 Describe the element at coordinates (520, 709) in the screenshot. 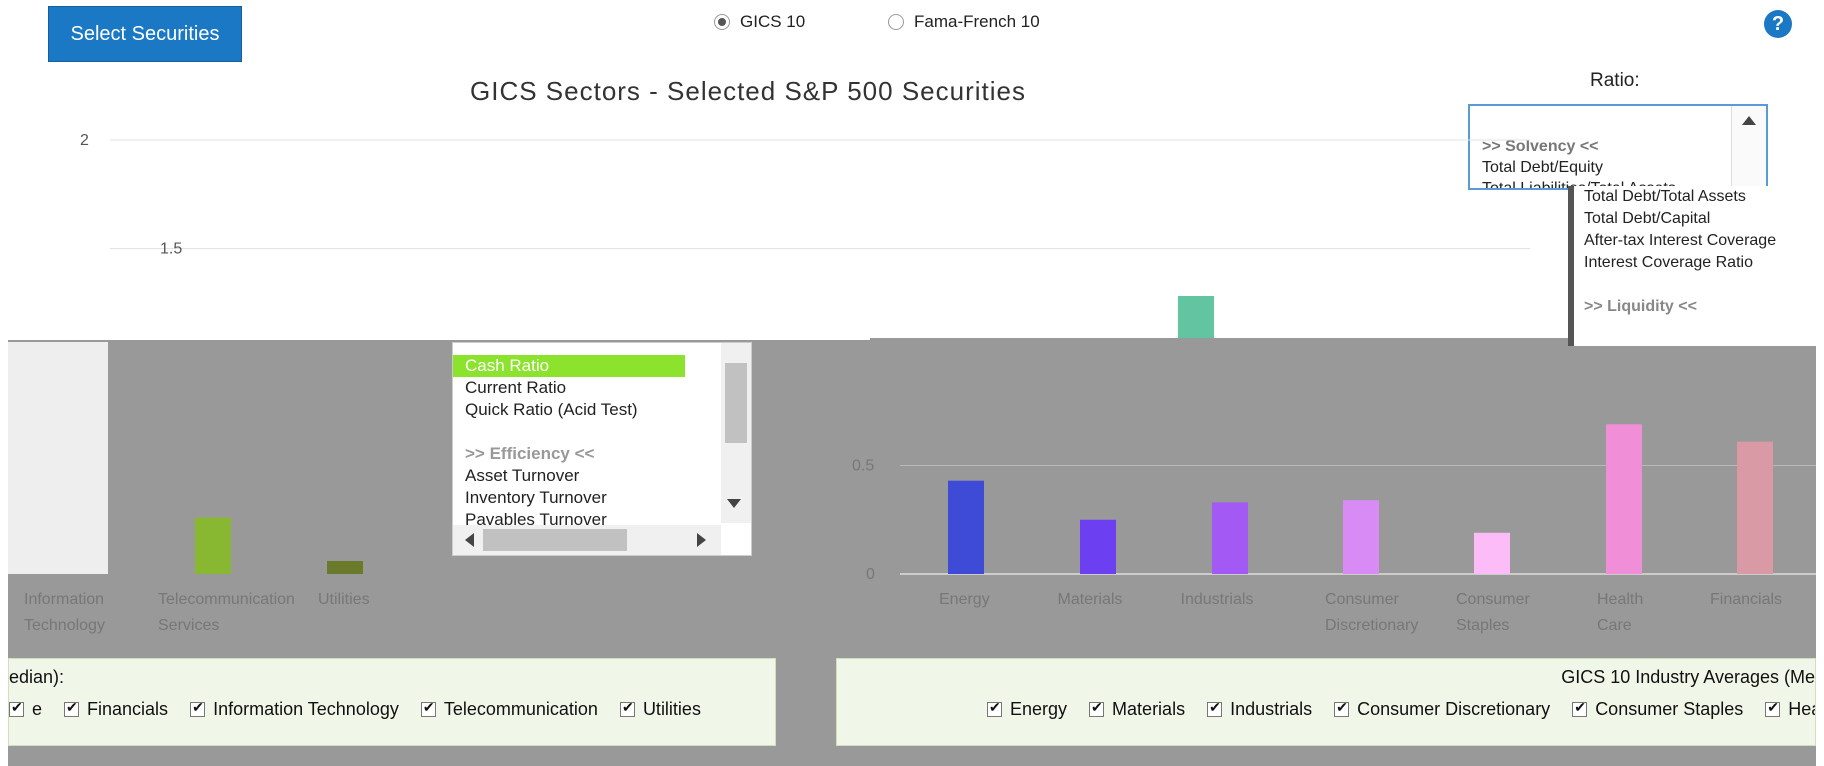

I see `legend-label: Telecommunication` at that location.